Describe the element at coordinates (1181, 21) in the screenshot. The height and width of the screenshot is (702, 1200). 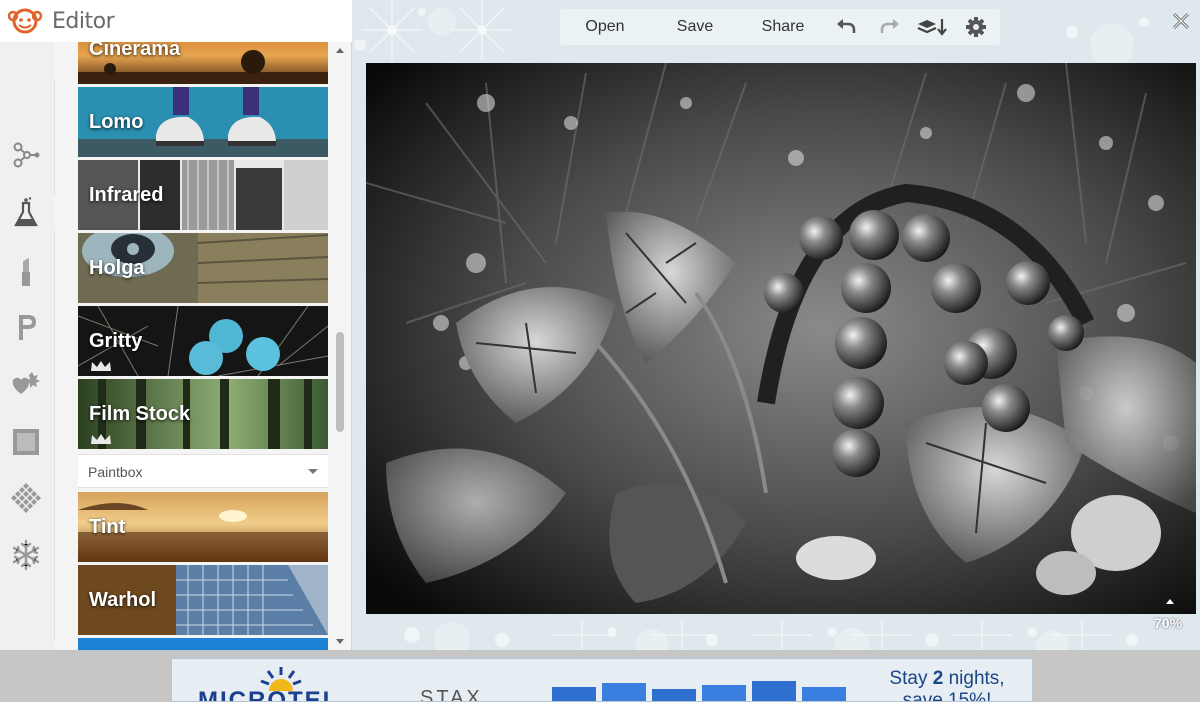
I see `close-icon` at that location.